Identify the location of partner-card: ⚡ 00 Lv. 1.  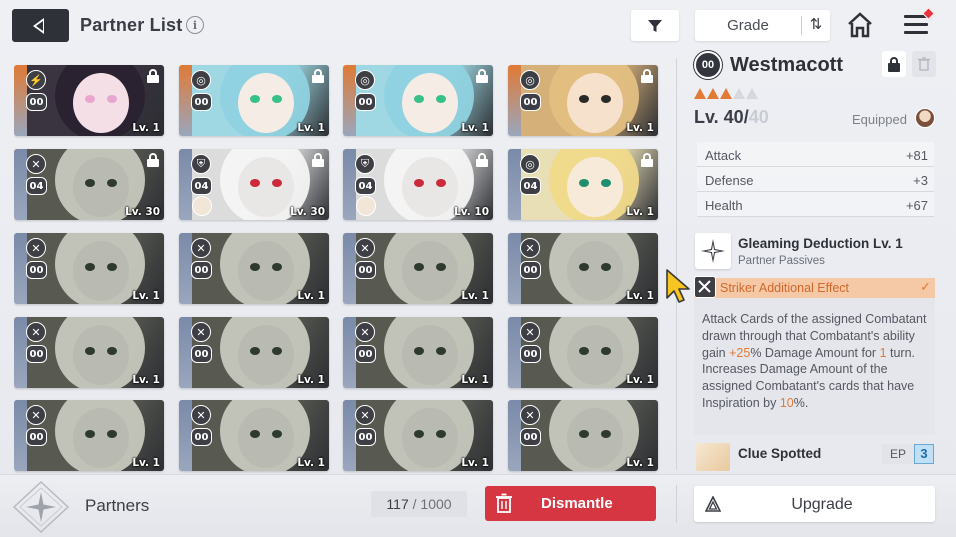
(89, 100).